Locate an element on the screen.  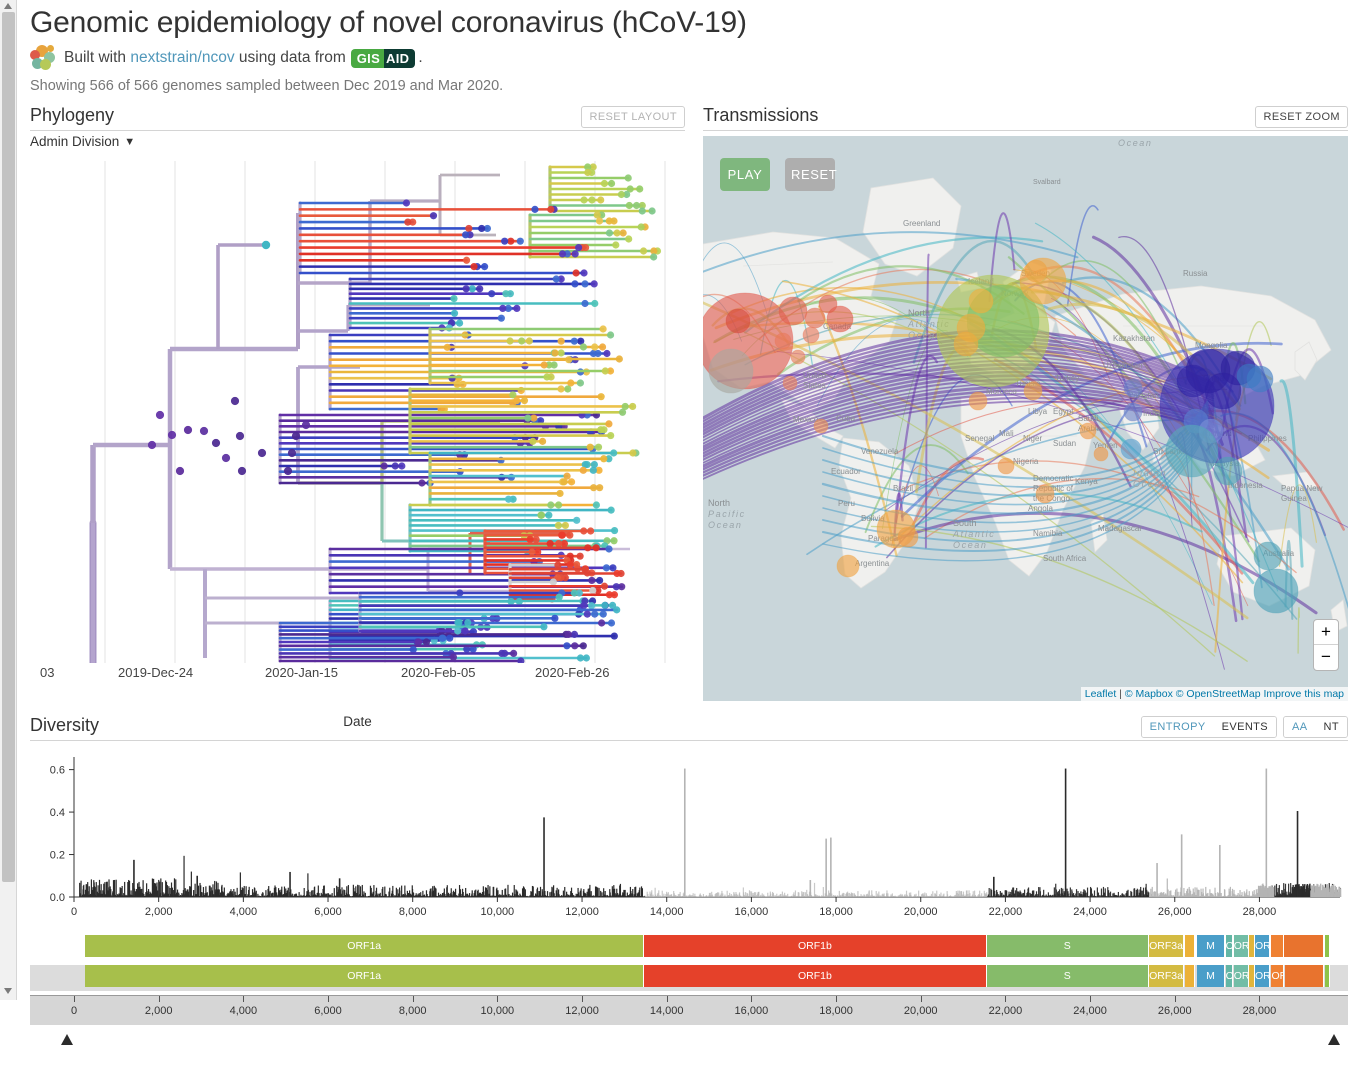
page-scrollbar is located at coordinates (8, 500).